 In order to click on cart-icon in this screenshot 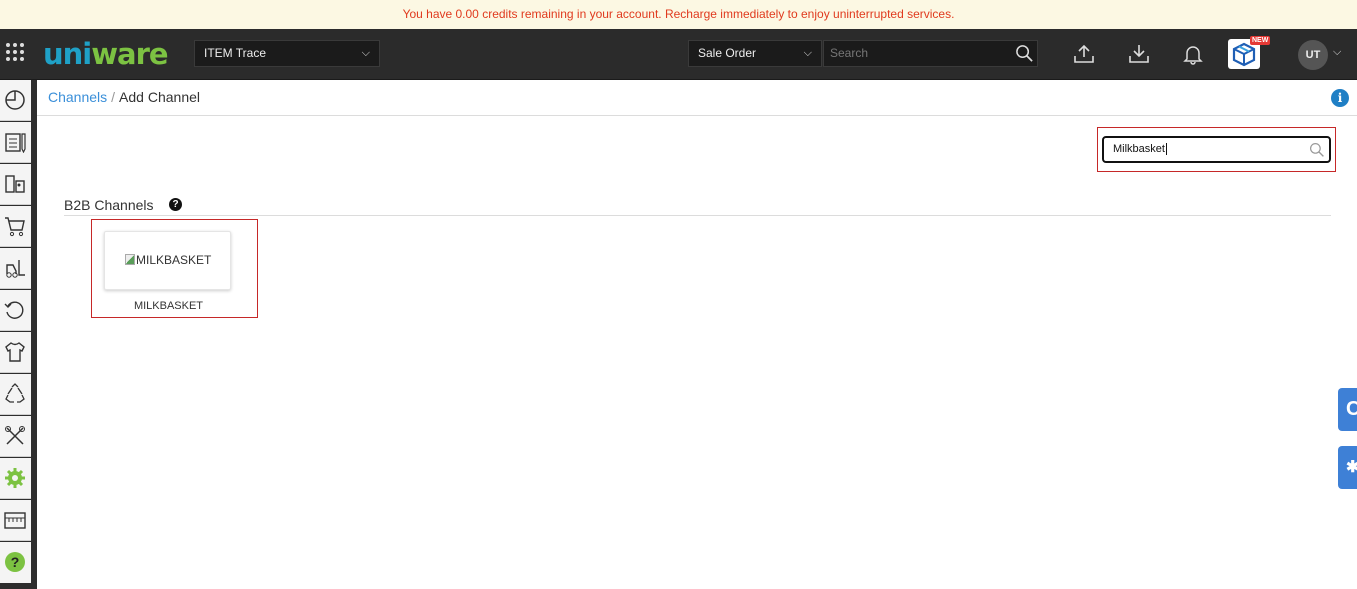, I will do `click(15, 227)`.